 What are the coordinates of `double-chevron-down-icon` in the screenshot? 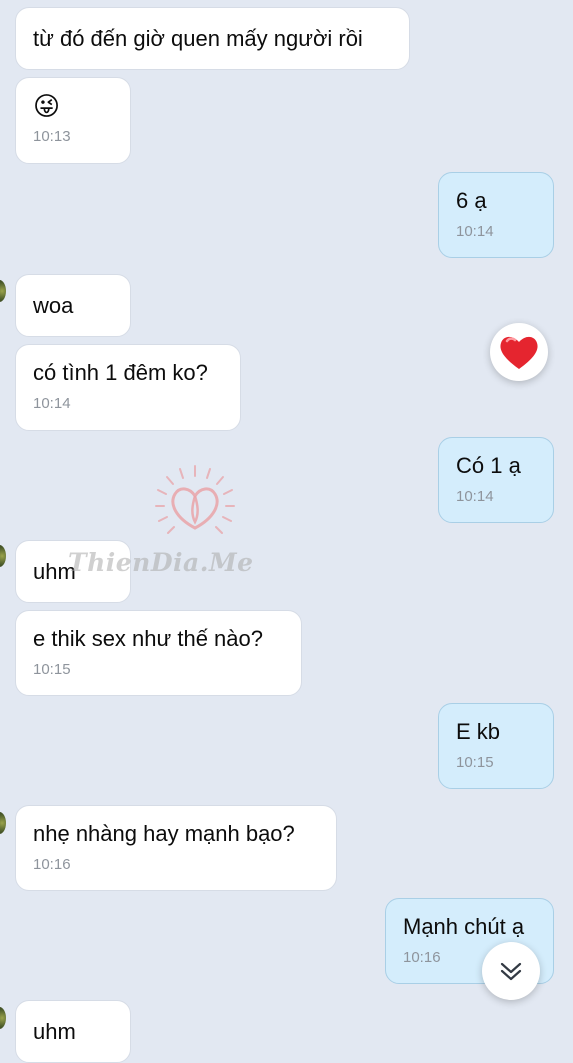 It's located at (511, 971).